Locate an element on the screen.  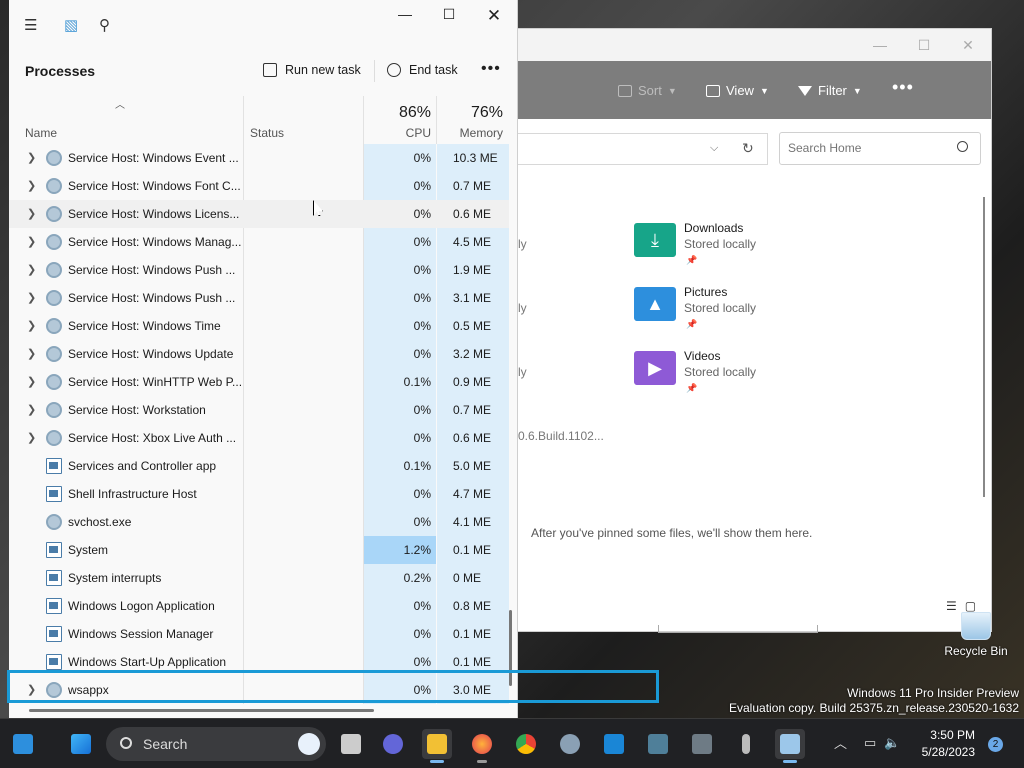
selected-row-highlight is located at coordinates (333, 686).